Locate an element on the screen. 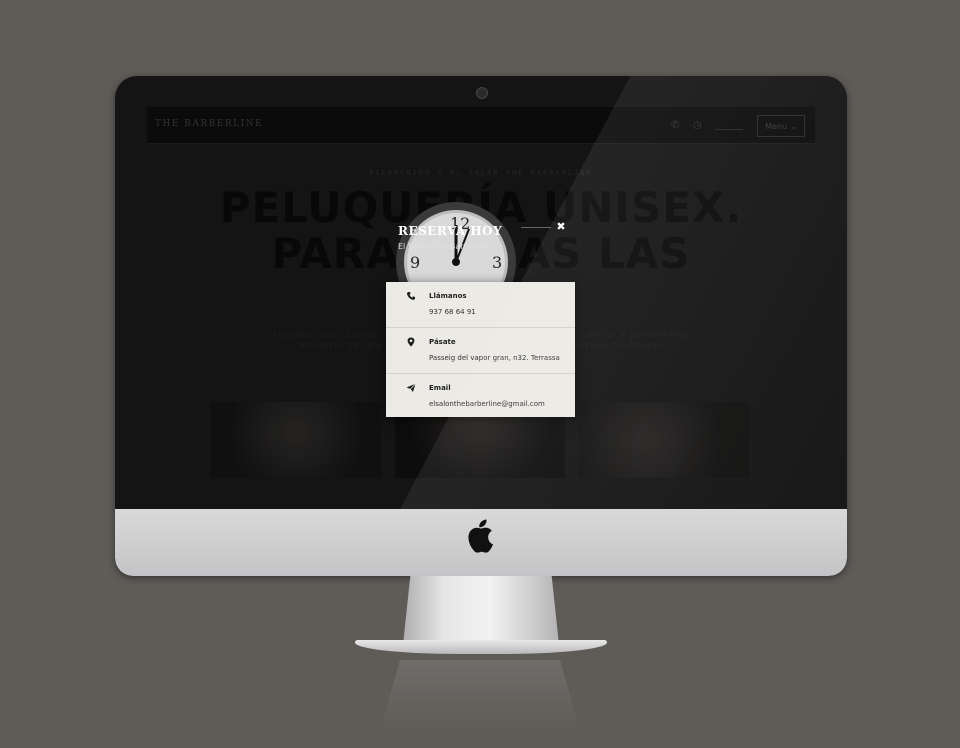 The image size is (960, 748). floor-reflection is located at coordinates (480, 695).